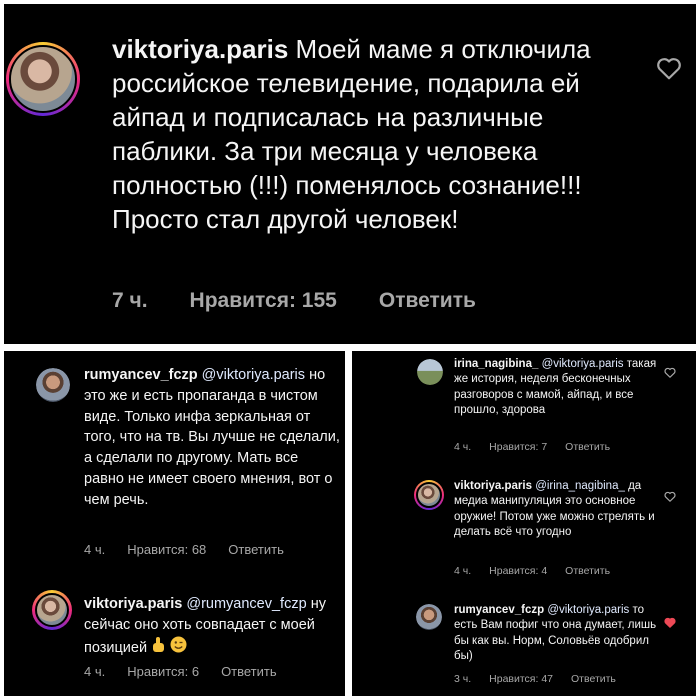 The height and width of the screenshot is (700, 700). What do you see at coordinates (130, 300) in the screenshot?
I see `comment-time: 7 ч.` at bounding box center [130, 300].